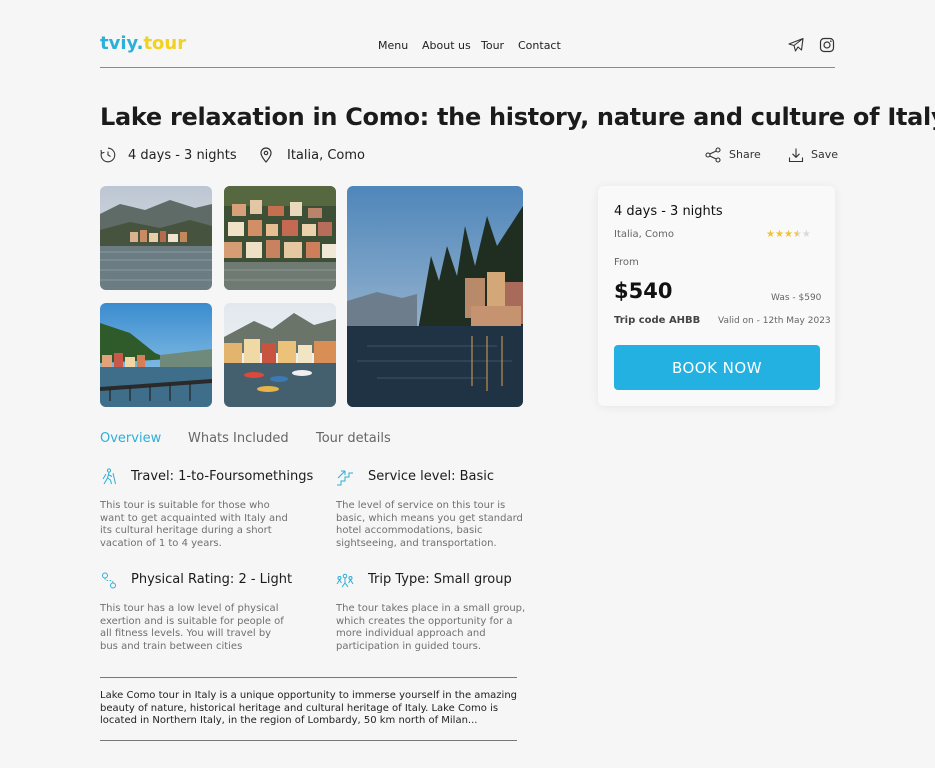 This screenshot has width=935, height=768. I want to click on tab-whats-included: Whats Included, so click(238, 438).